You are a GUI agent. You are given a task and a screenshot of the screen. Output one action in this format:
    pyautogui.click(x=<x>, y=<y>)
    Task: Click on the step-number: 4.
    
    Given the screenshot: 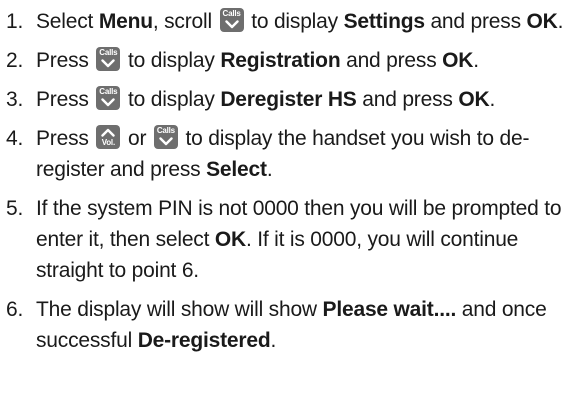 What is the action you would take?
    pyautogui.click(x=15, y=138)
    